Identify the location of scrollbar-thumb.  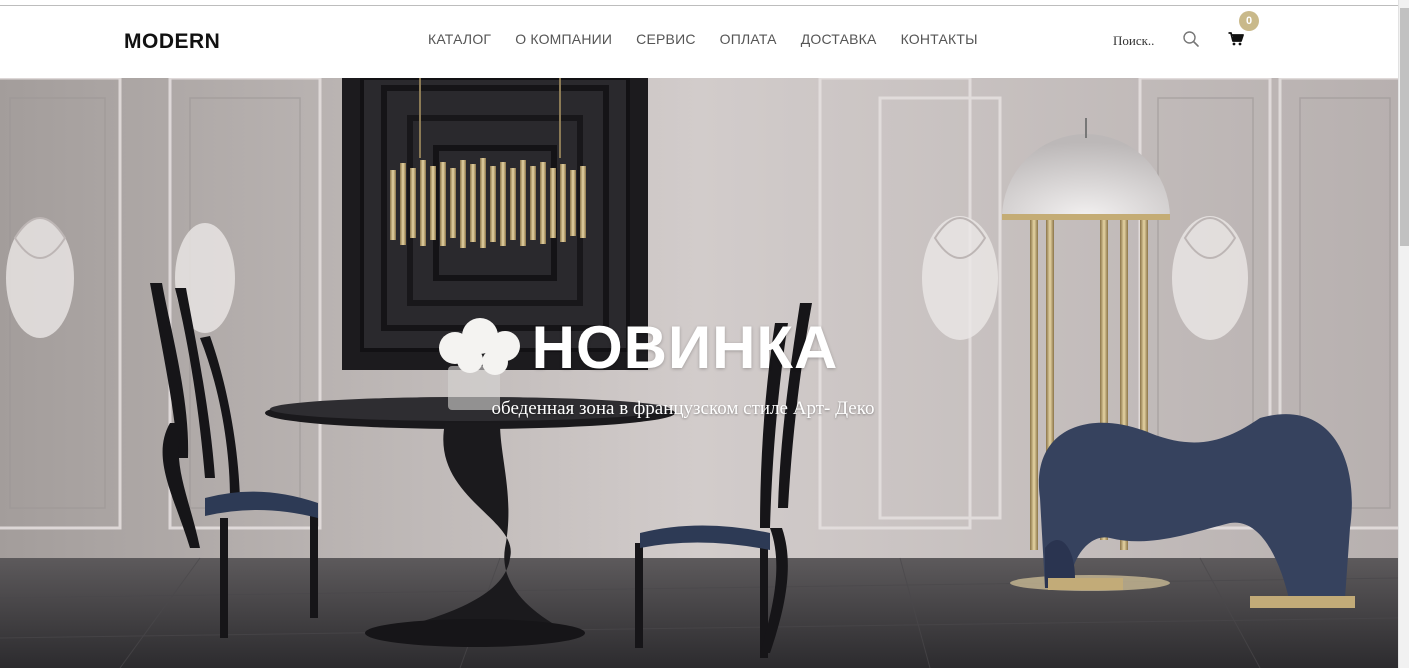
(1404, 127).